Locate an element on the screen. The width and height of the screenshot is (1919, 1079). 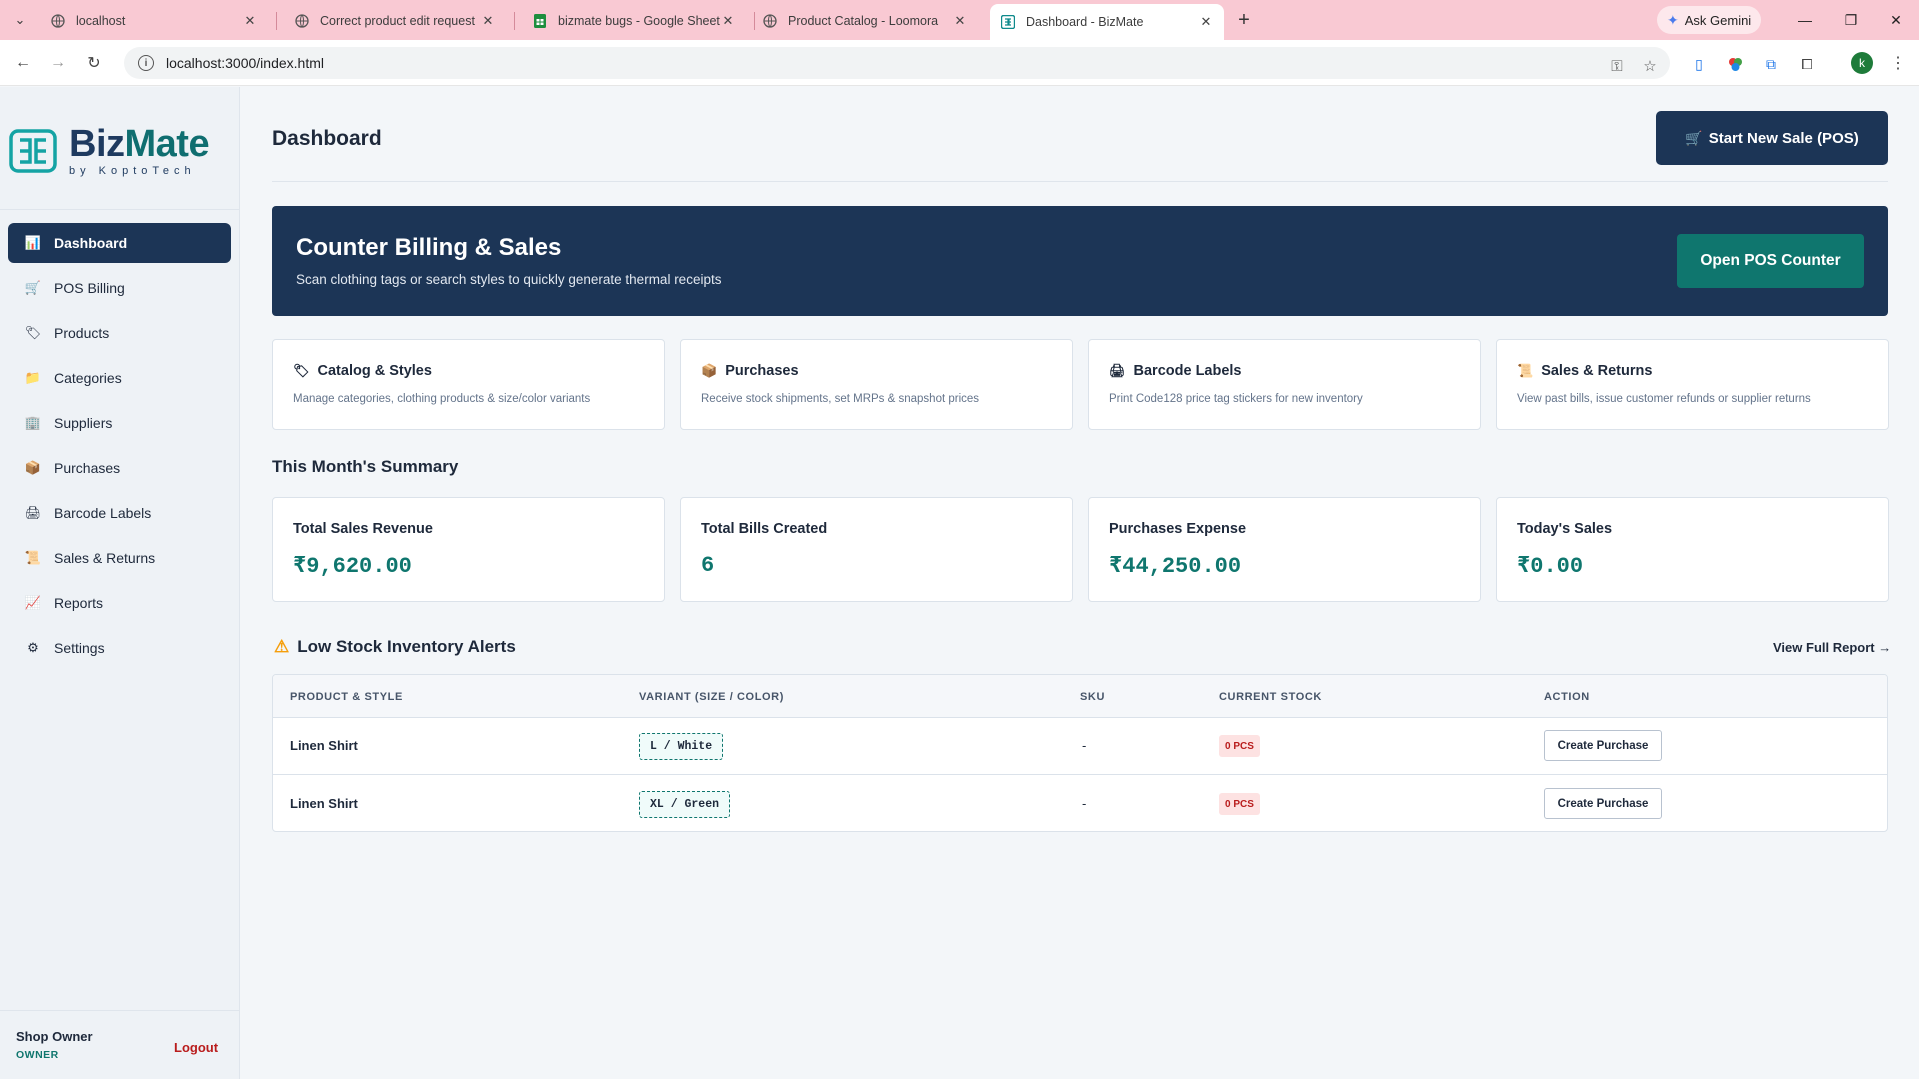
sidebar-item-label: Products is located at coordinates (82, 333).